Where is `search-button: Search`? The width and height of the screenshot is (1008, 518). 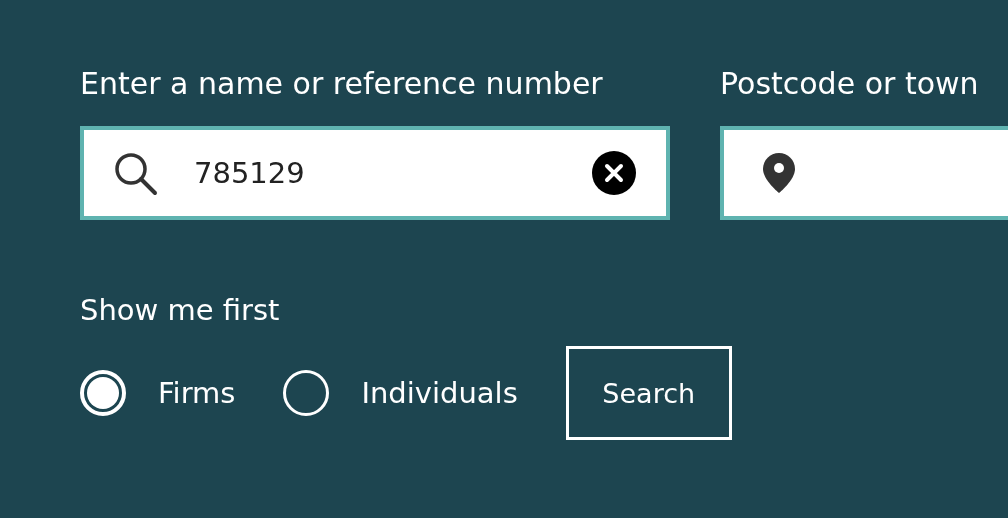
search-button: Search is located at coordinates (648, 393).